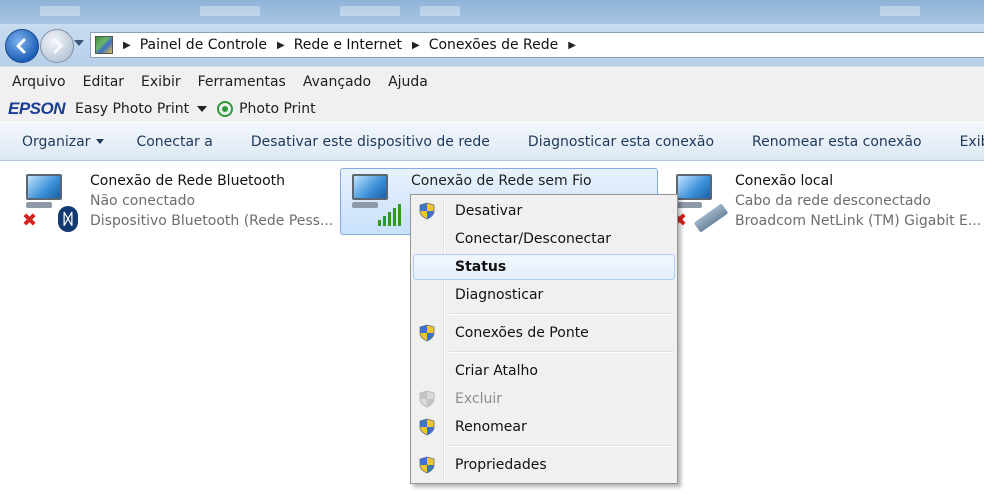  Describe the element at coordinates (481, 267) in the screenshot. I see `menu-item-label: Status` at that location.